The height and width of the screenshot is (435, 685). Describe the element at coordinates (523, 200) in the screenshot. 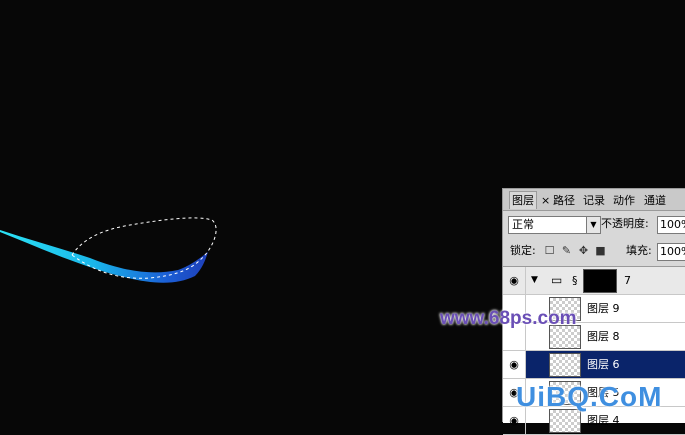

I see `tab-layers: 图层` at that location.